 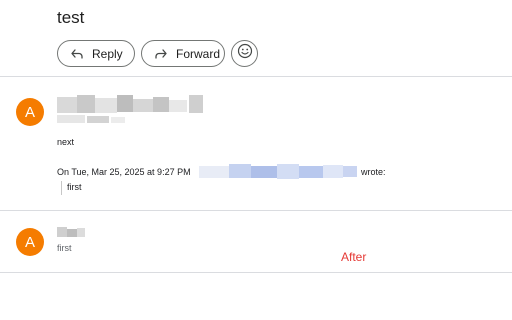 I want to click on annotation-label: After, so click(x=354, y=257).